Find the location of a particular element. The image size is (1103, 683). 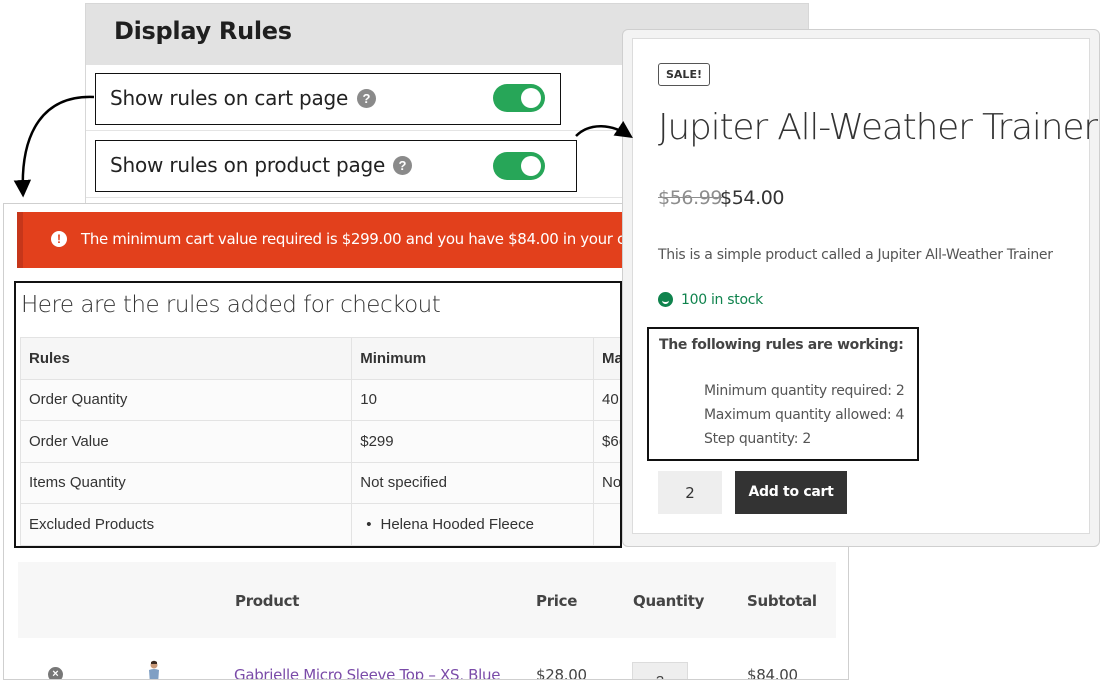

table-cell: 10 is located at coordinates (473, 399).